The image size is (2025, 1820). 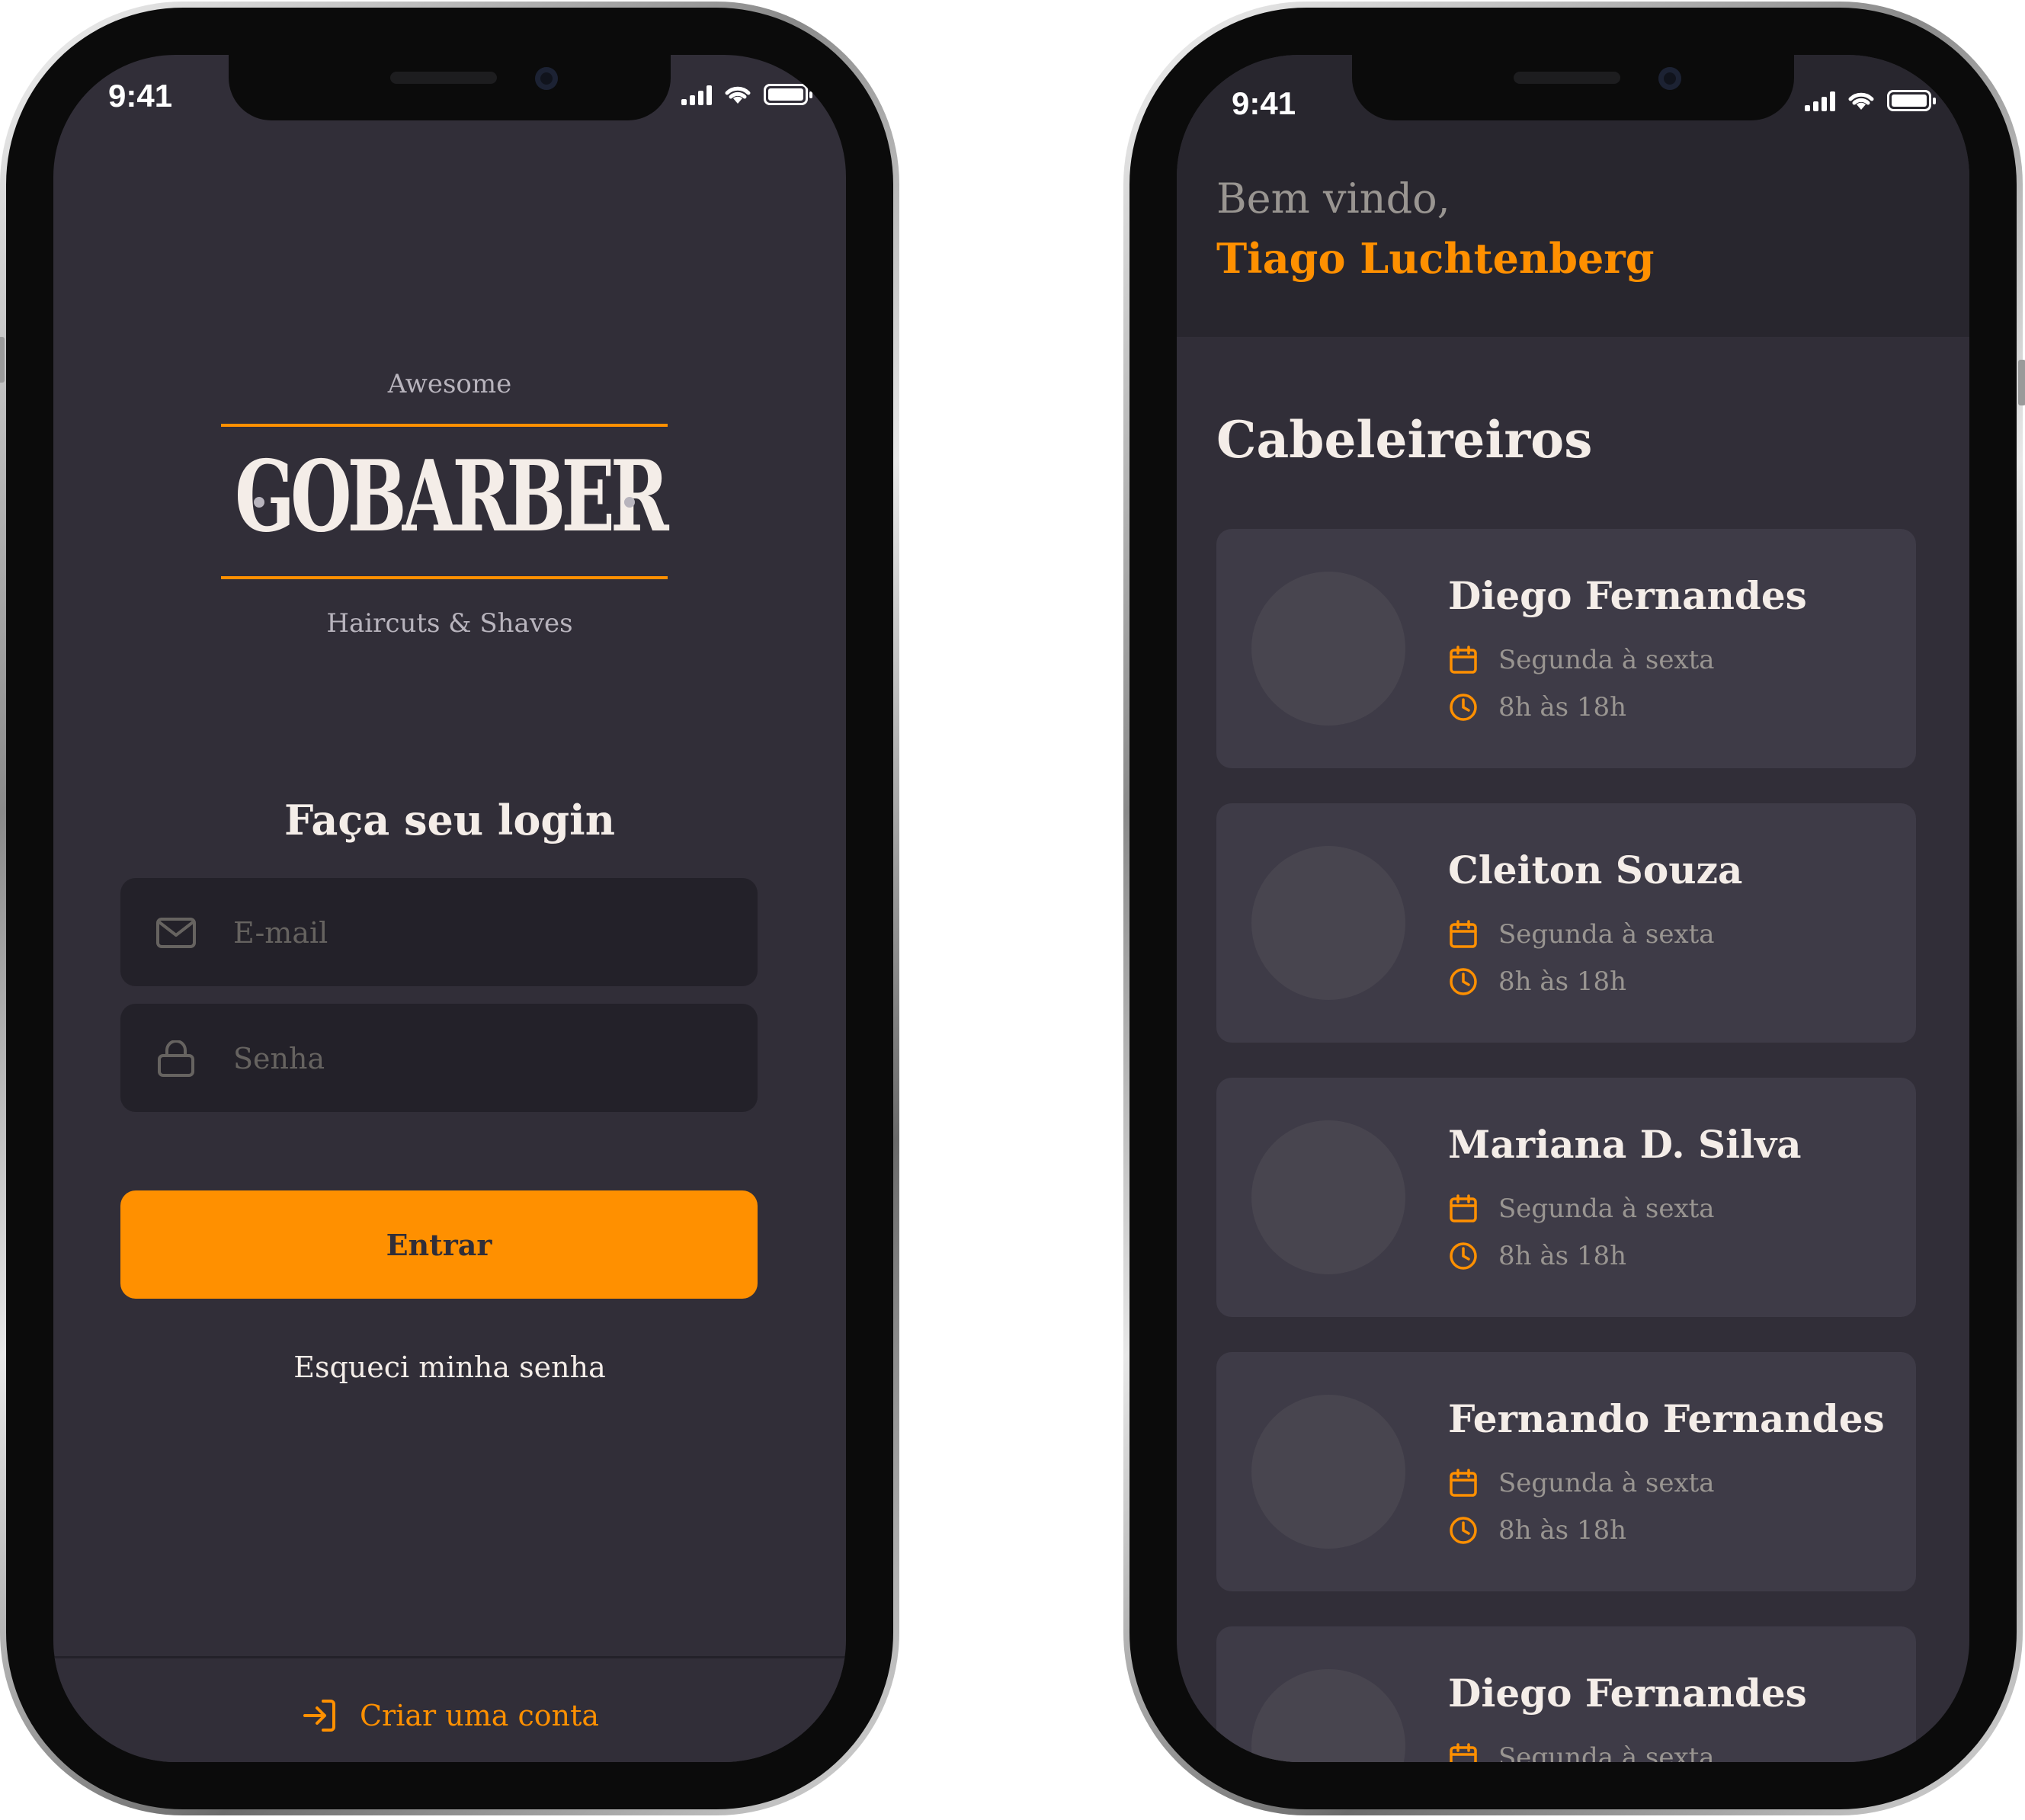 What do you see at coordinates (176, 933) in the screenshot?
I see `mail-icon` at bounding box center [176, 933].